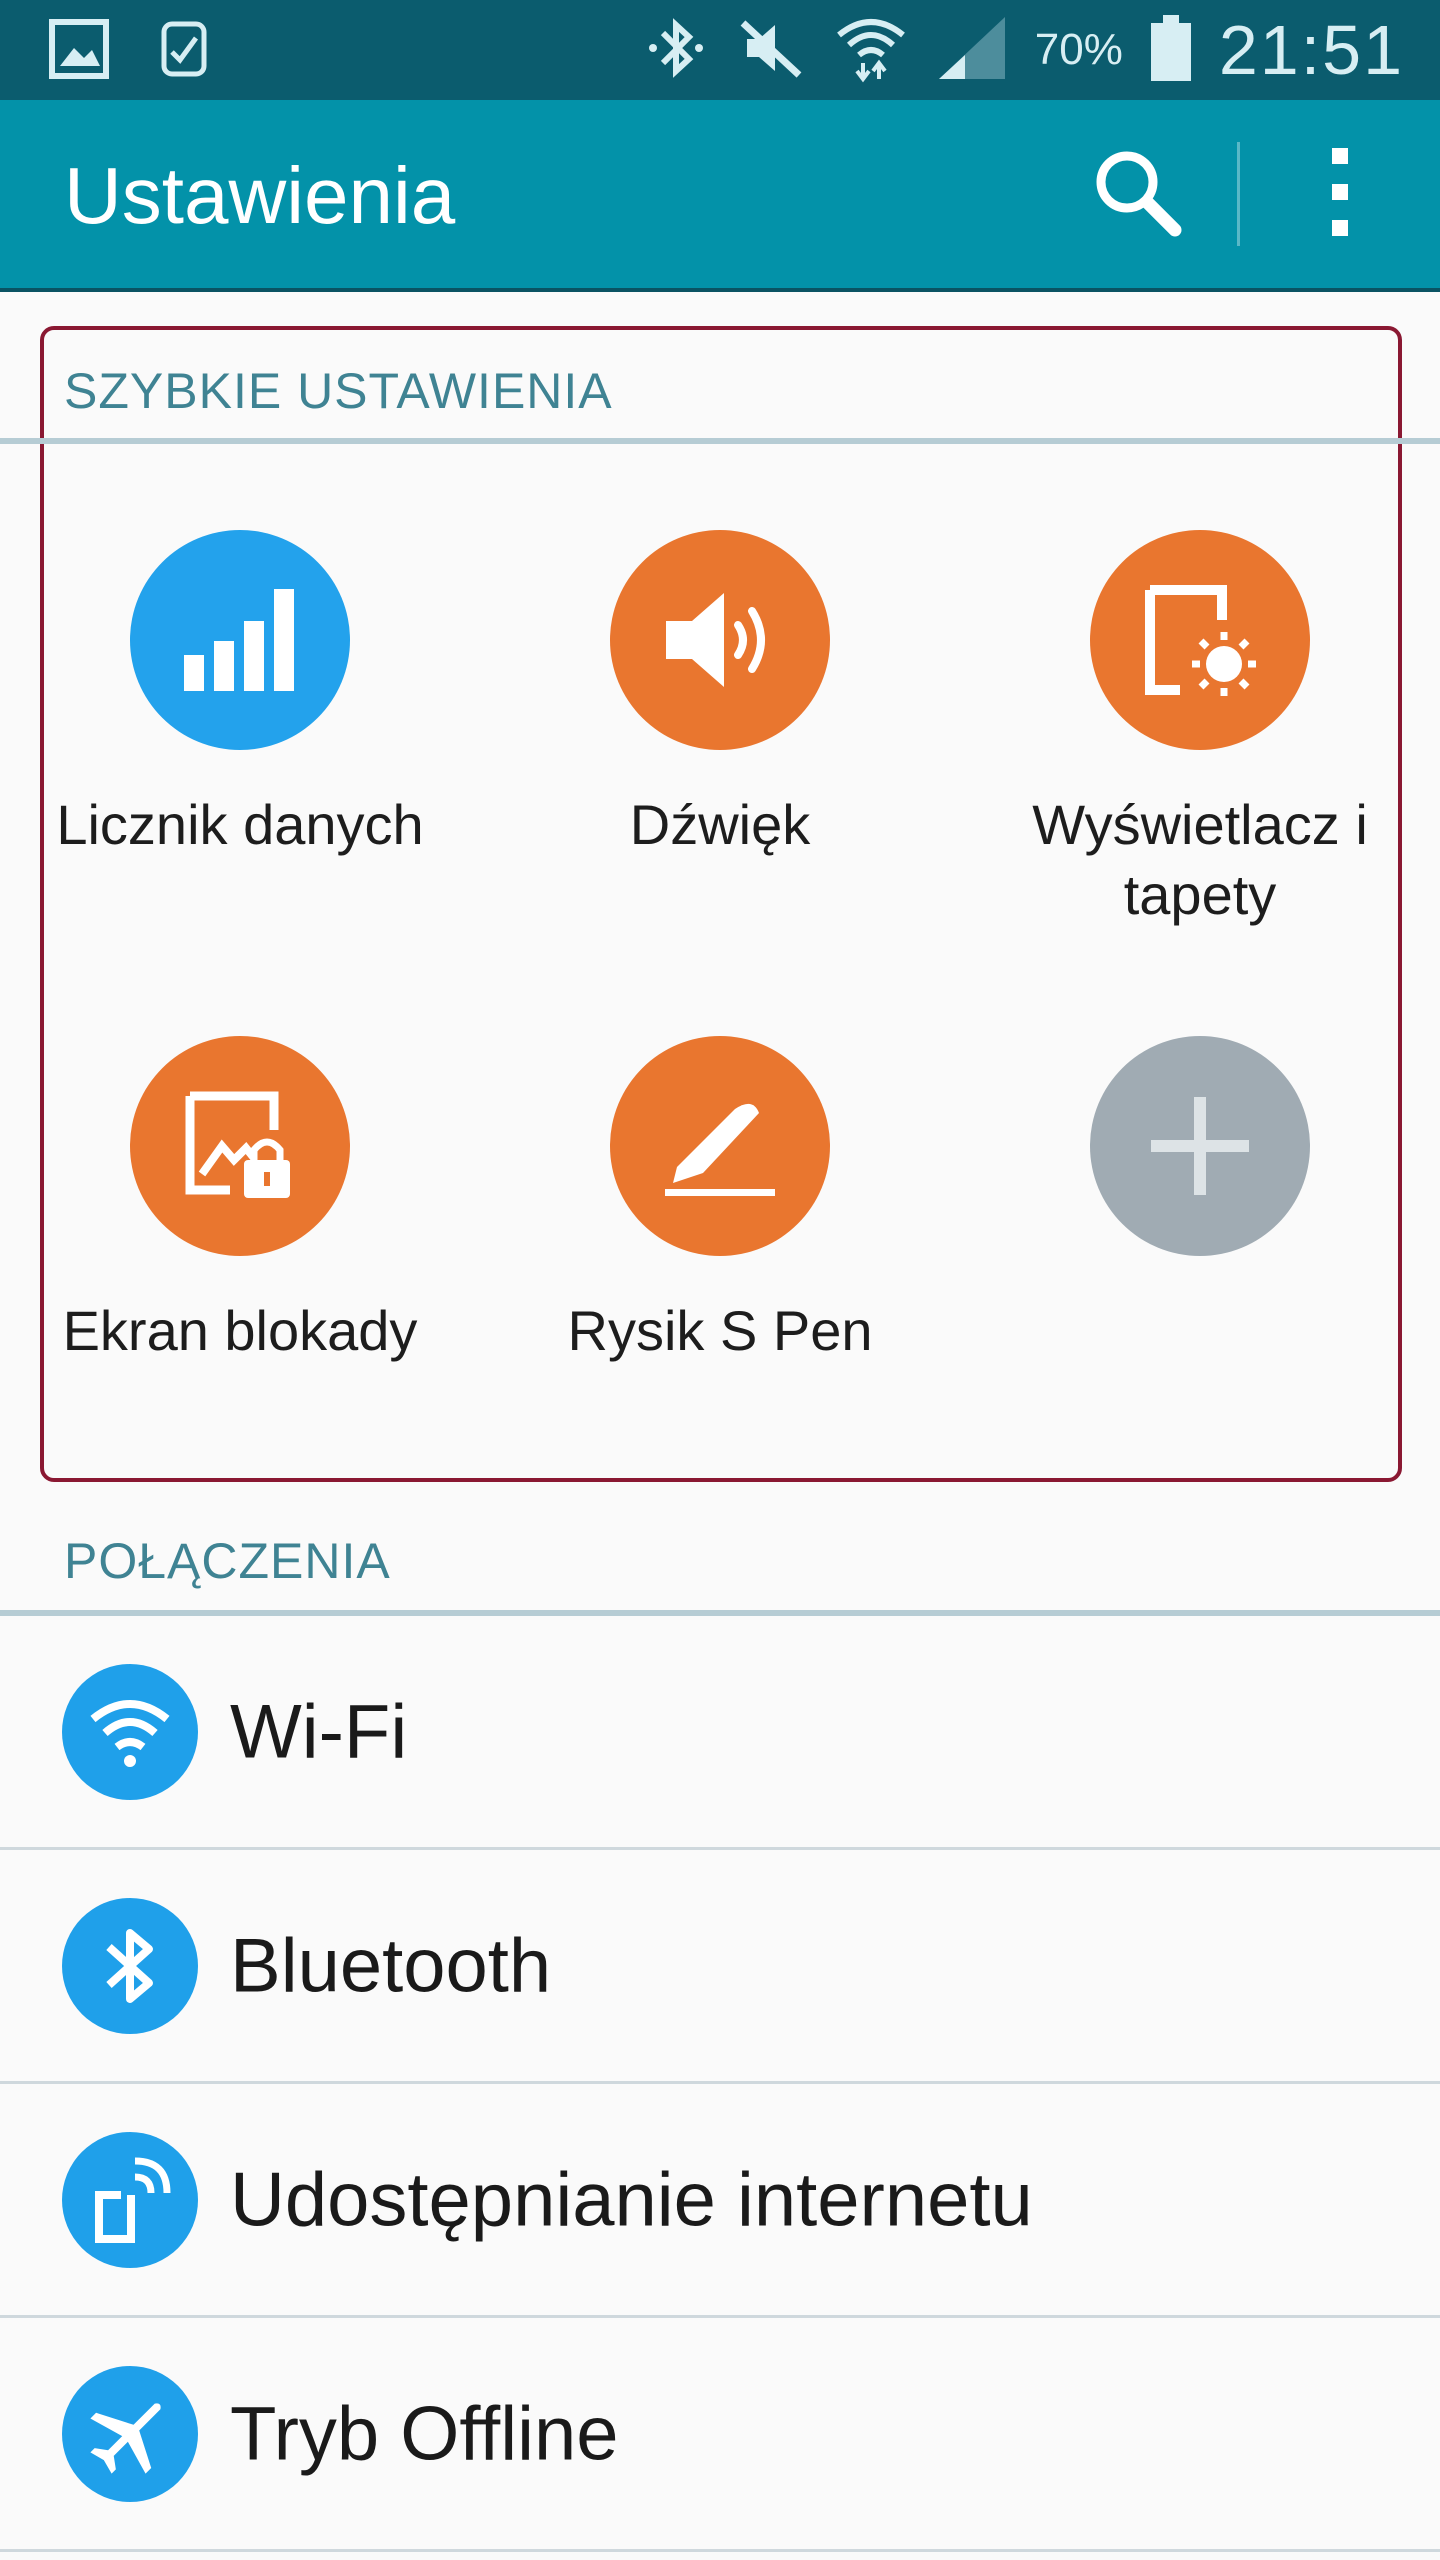 This screenshot has height=2560, width=1440. What do you see at coordinates (130, 1731) in the screenshot?
I see `wifi-icon` at bounding box center [130, 1731].